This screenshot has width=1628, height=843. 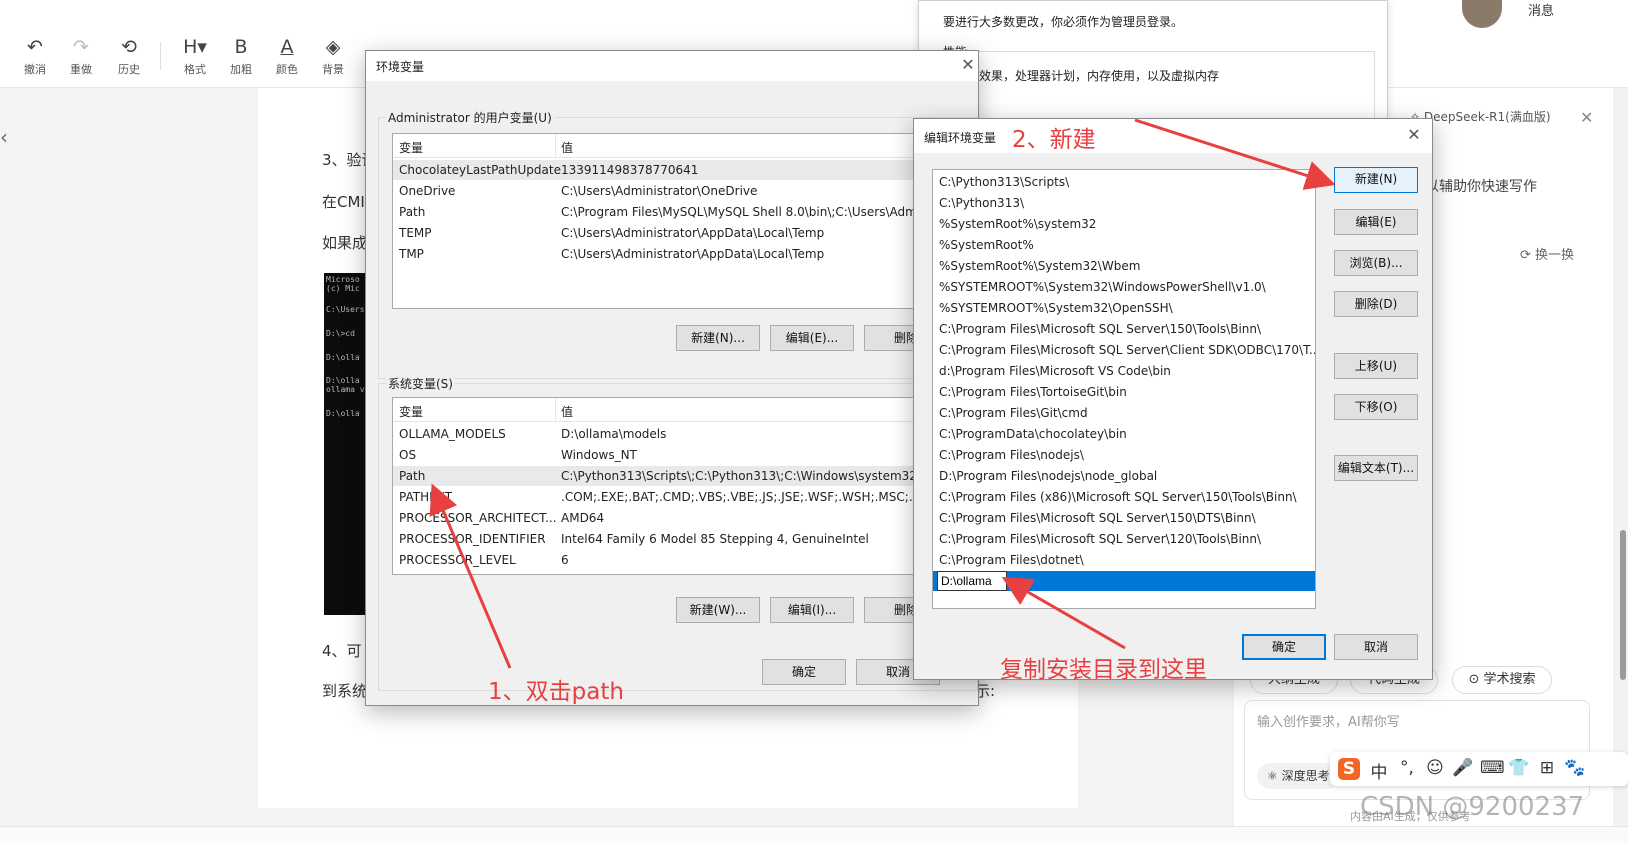 I want to click on annotation-step1: 1、双击path, so click(x=556, y=692).